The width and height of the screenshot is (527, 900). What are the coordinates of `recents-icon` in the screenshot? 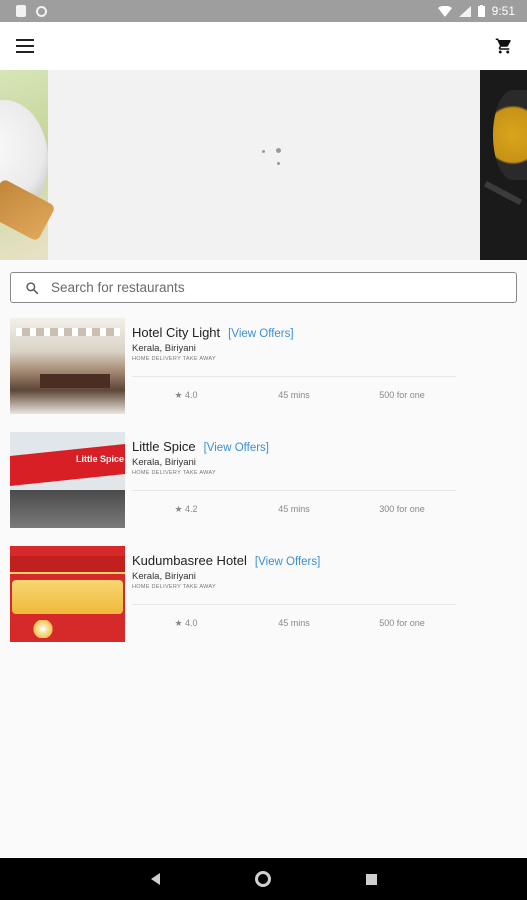 It's located at (371, 879).